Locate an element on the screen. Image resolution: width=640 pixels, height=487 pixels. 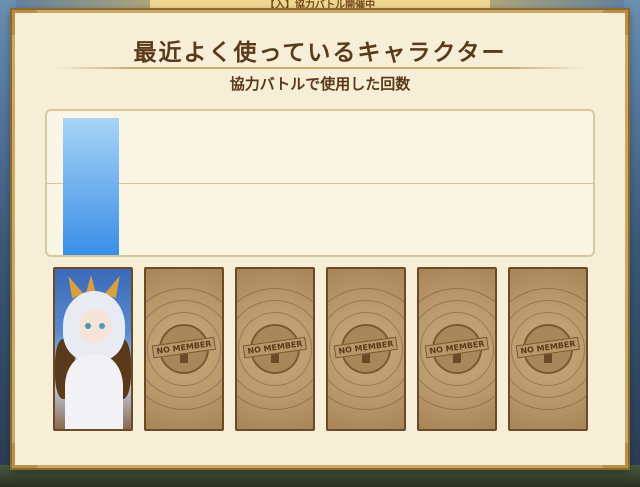
character-slot-portrait is located at coordinates (93, 349).